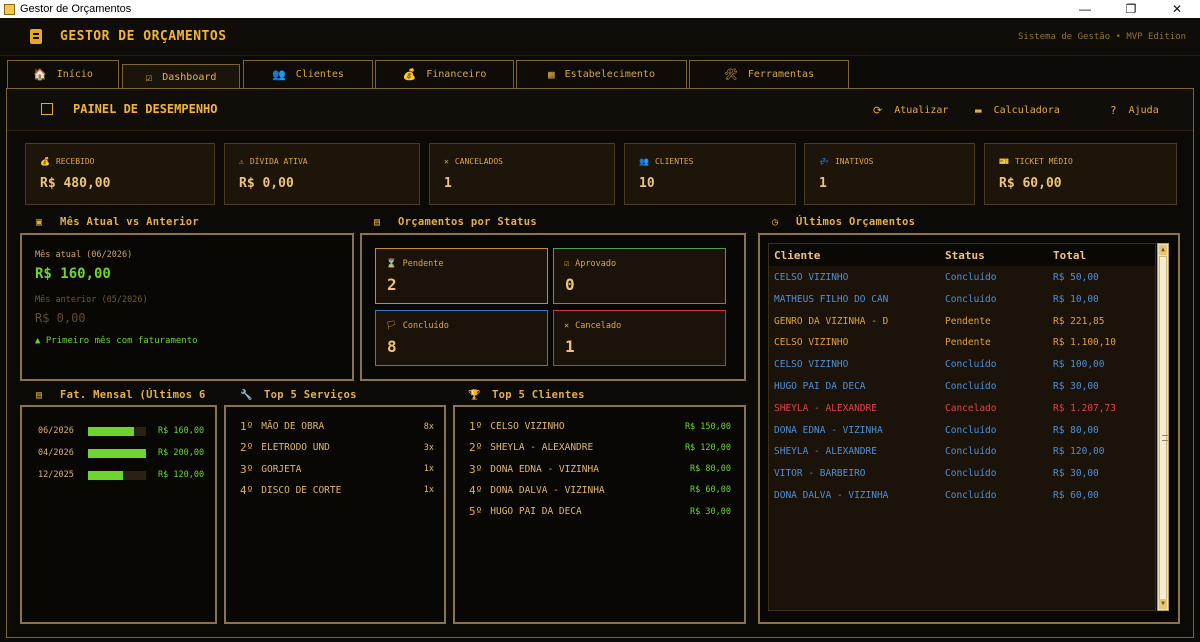  What do you see at coordinates (710, 490) in the screenshot?
I see `client-amount: R$ 60,00` at bounding box center [710, 490].